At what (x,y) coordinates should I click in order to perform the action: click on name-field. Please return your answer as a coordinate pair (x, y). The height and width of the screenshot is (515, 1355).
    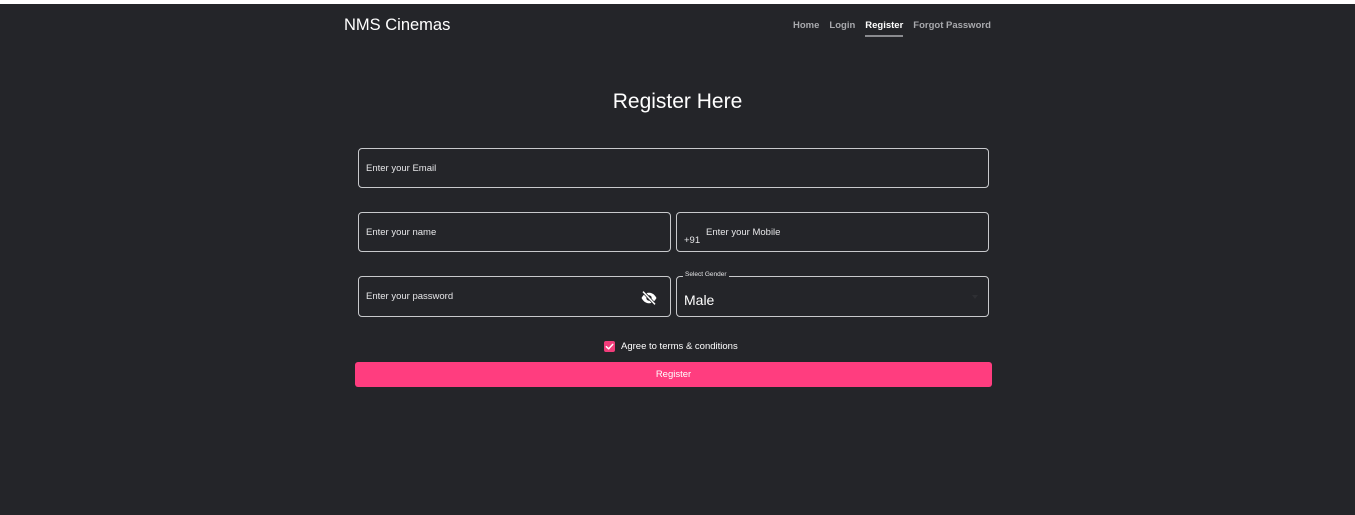
    Looking at the image, I should click on (514, 232).